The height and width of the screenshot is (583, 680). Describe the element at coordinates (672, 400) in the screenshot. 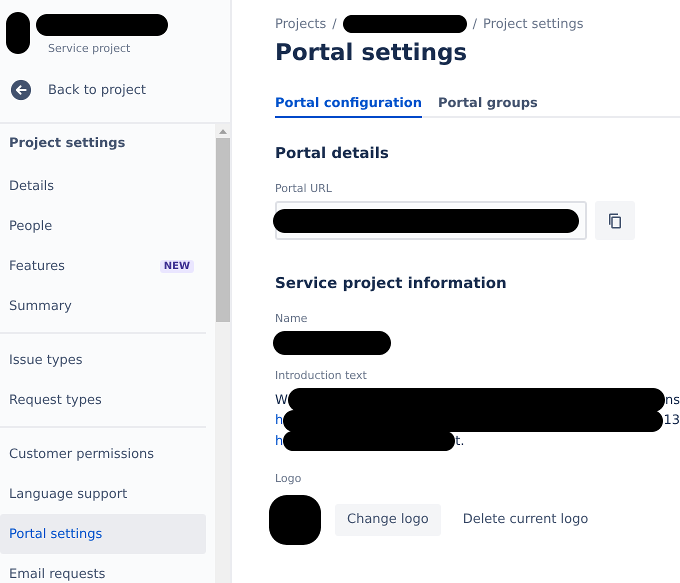

I see `text-fragment: ns` at that location.